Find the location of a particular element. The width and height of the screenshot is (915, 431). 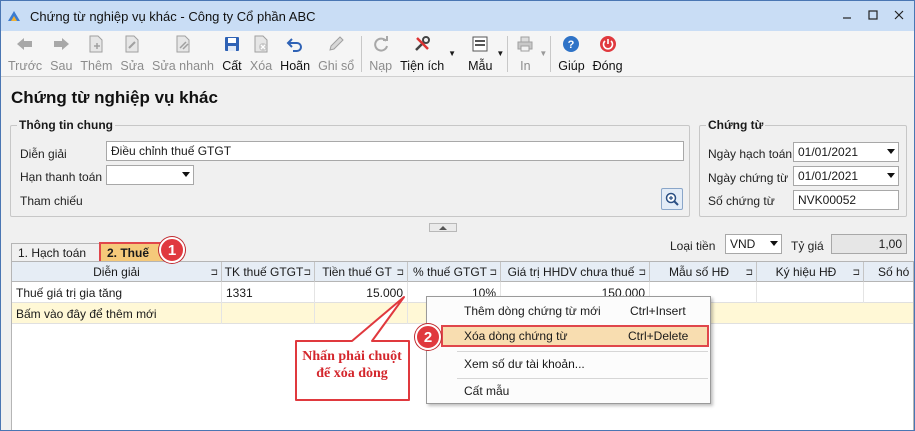

chevron-up-icon is located at coordinates (443, 227).